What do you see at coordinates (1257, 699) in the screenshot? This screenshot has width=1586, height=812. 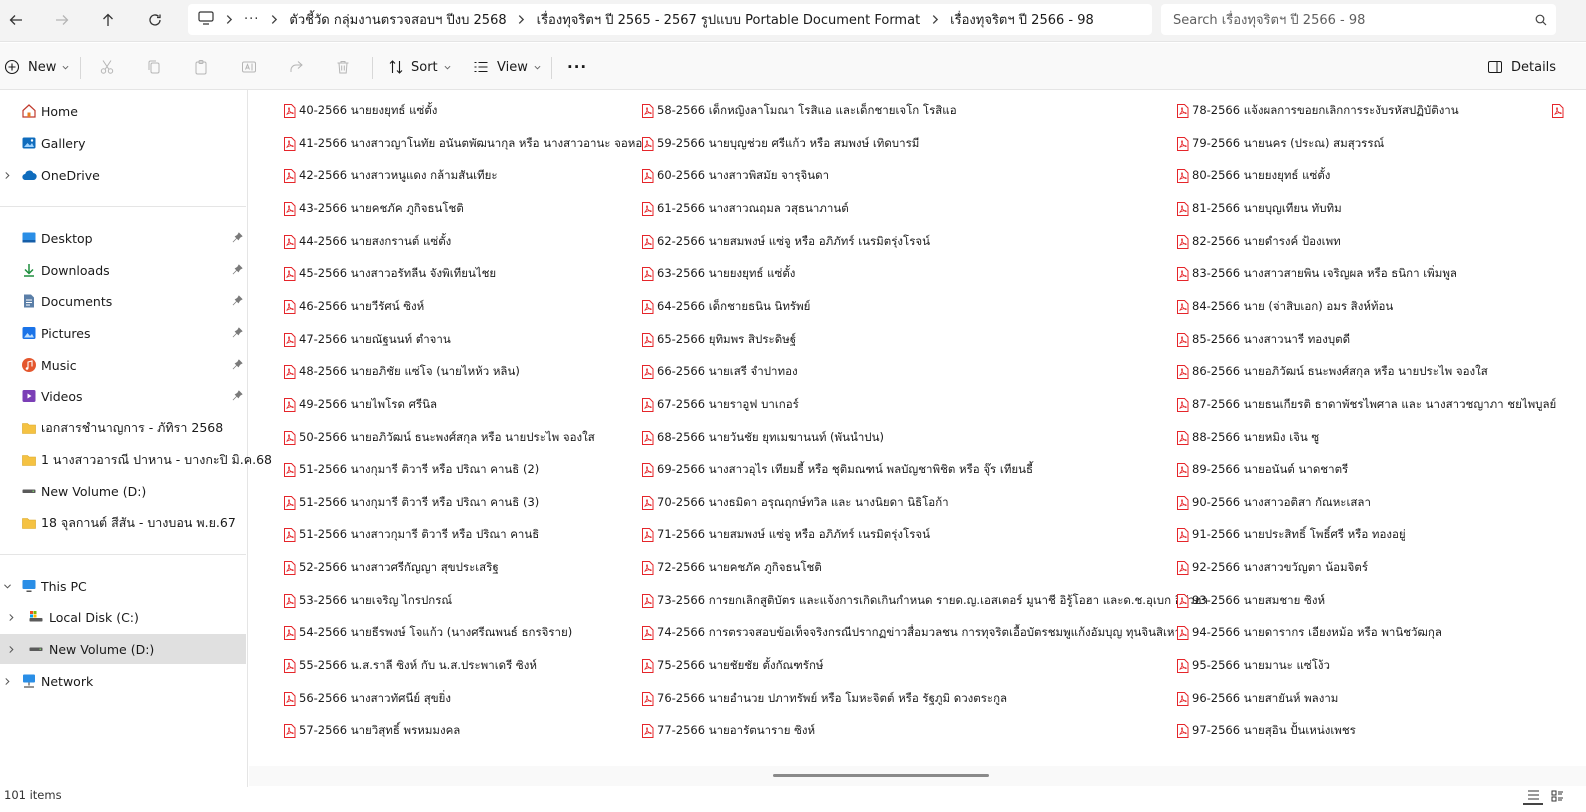 I see `file-item: 96-2566 นายสายันห์ พลงาม` at bounding box center [1257, 699].